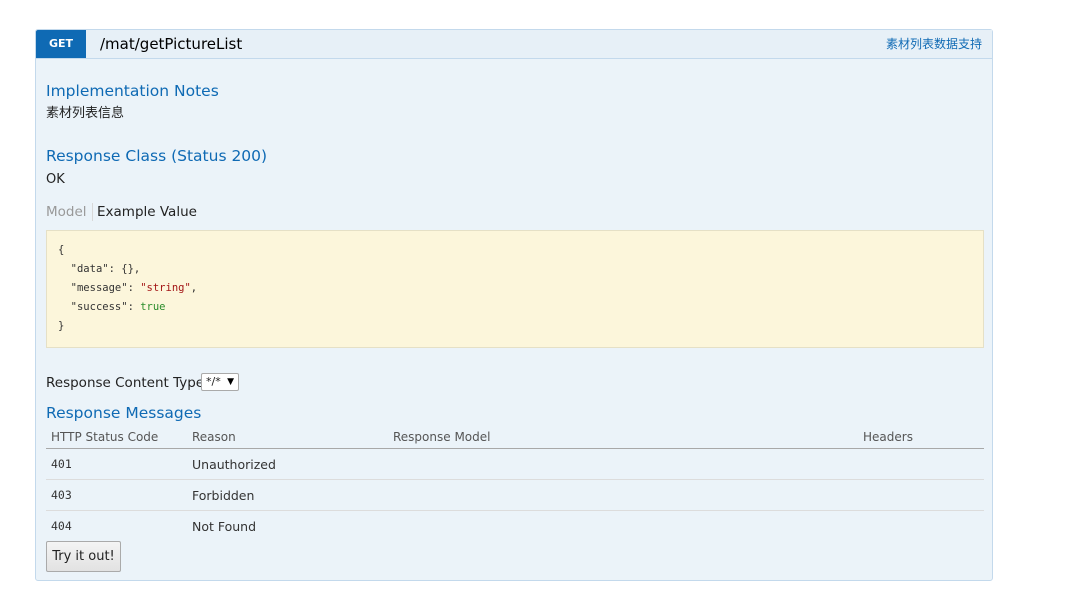  I want to click on table-row: 404 Not Found, so click(515, 526).